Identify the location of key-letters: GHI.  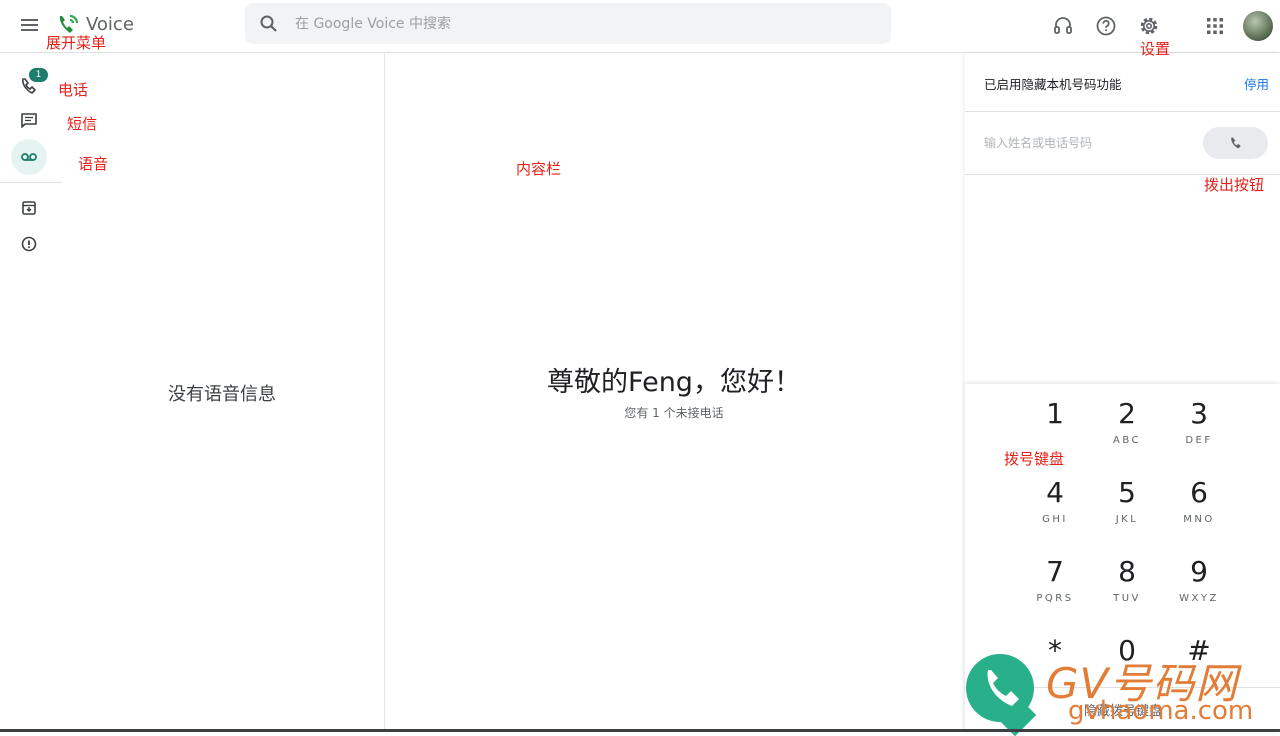
(1055, 519).